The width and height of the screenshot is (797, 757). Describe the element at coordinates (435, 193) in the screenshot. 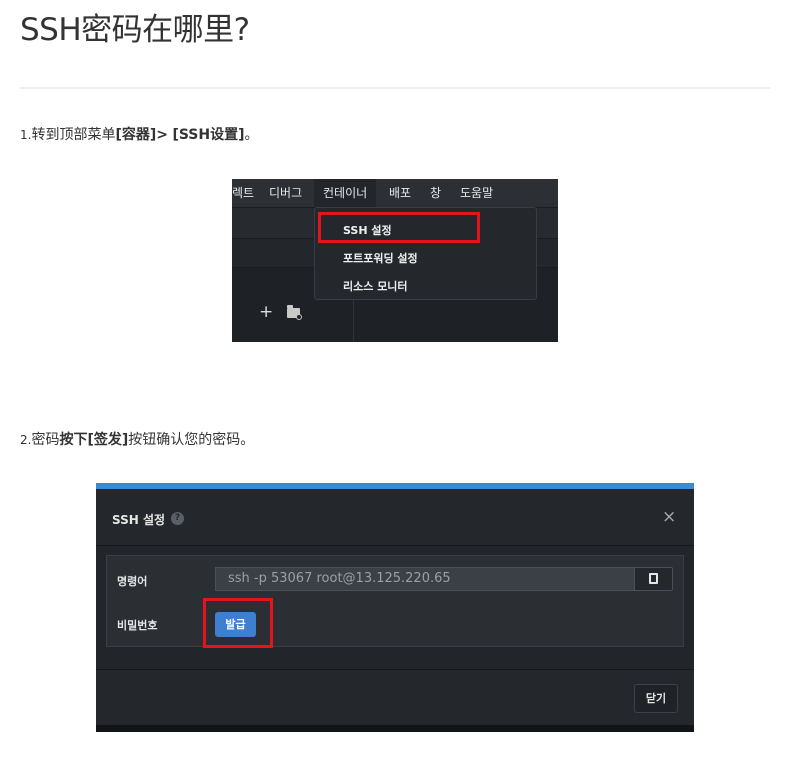

I see `menu-window: 창` at that location.